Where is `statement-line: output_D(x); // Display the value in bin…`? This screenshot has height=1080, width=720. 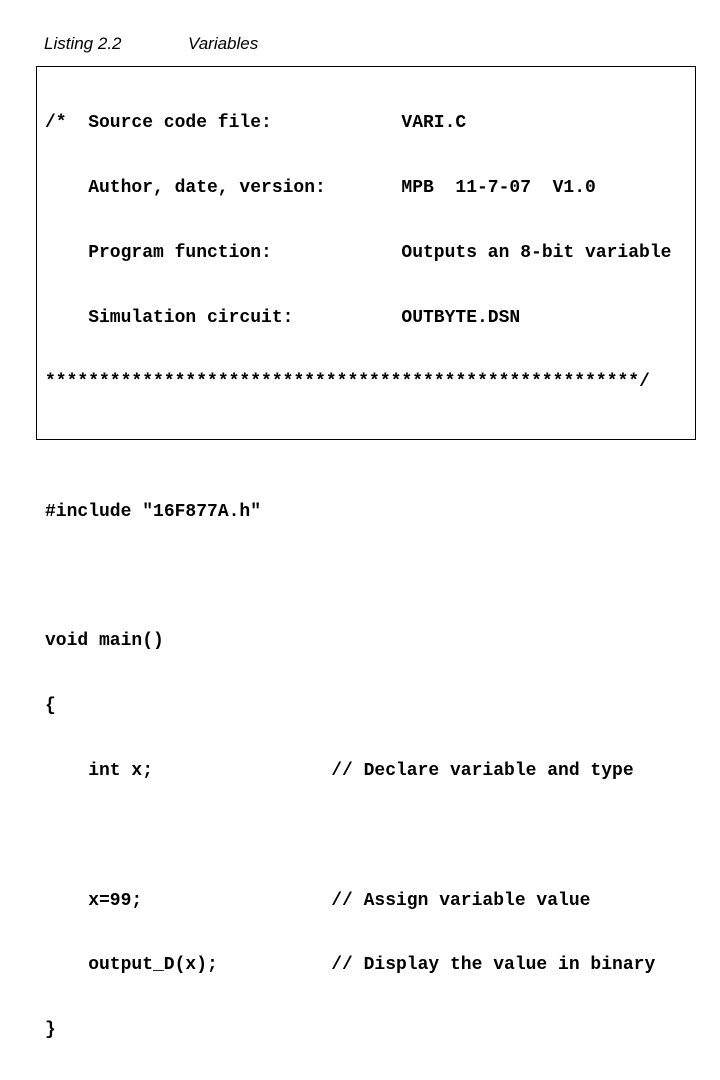 statement-line: output_D(x); // Display the value in bin… is located at coordinates (350, 966).